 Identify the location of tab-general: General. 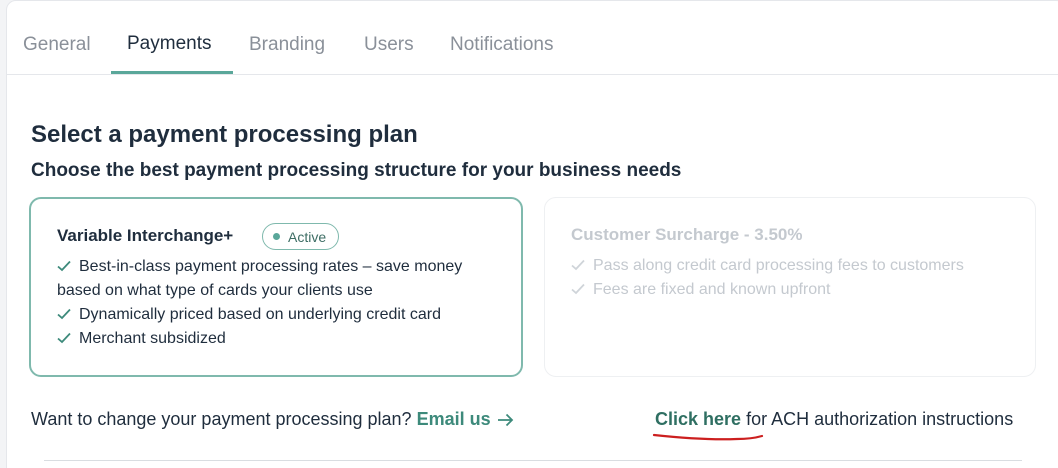
(57, 37).